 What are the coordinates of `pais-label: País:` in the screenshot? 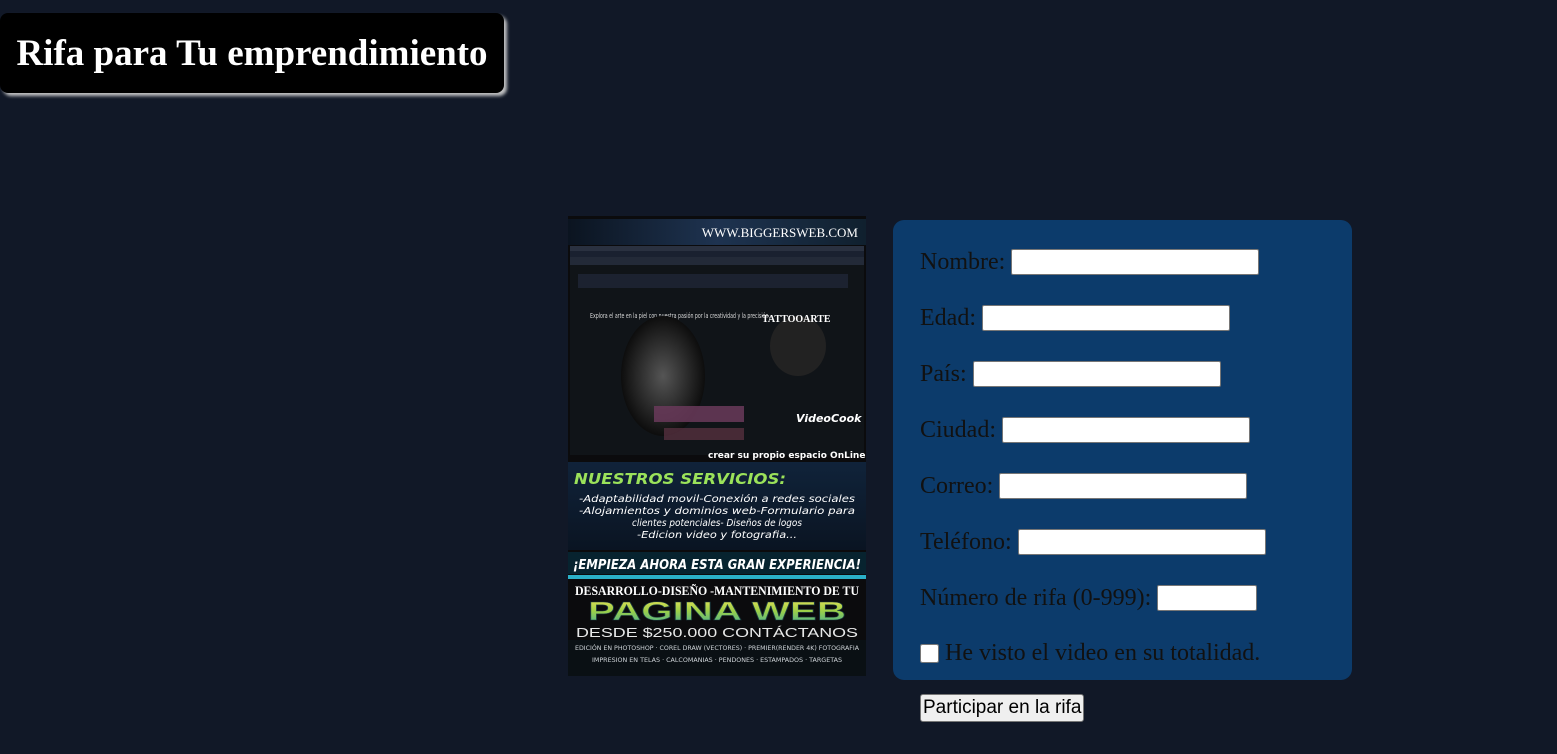 It's located at (943, 373).